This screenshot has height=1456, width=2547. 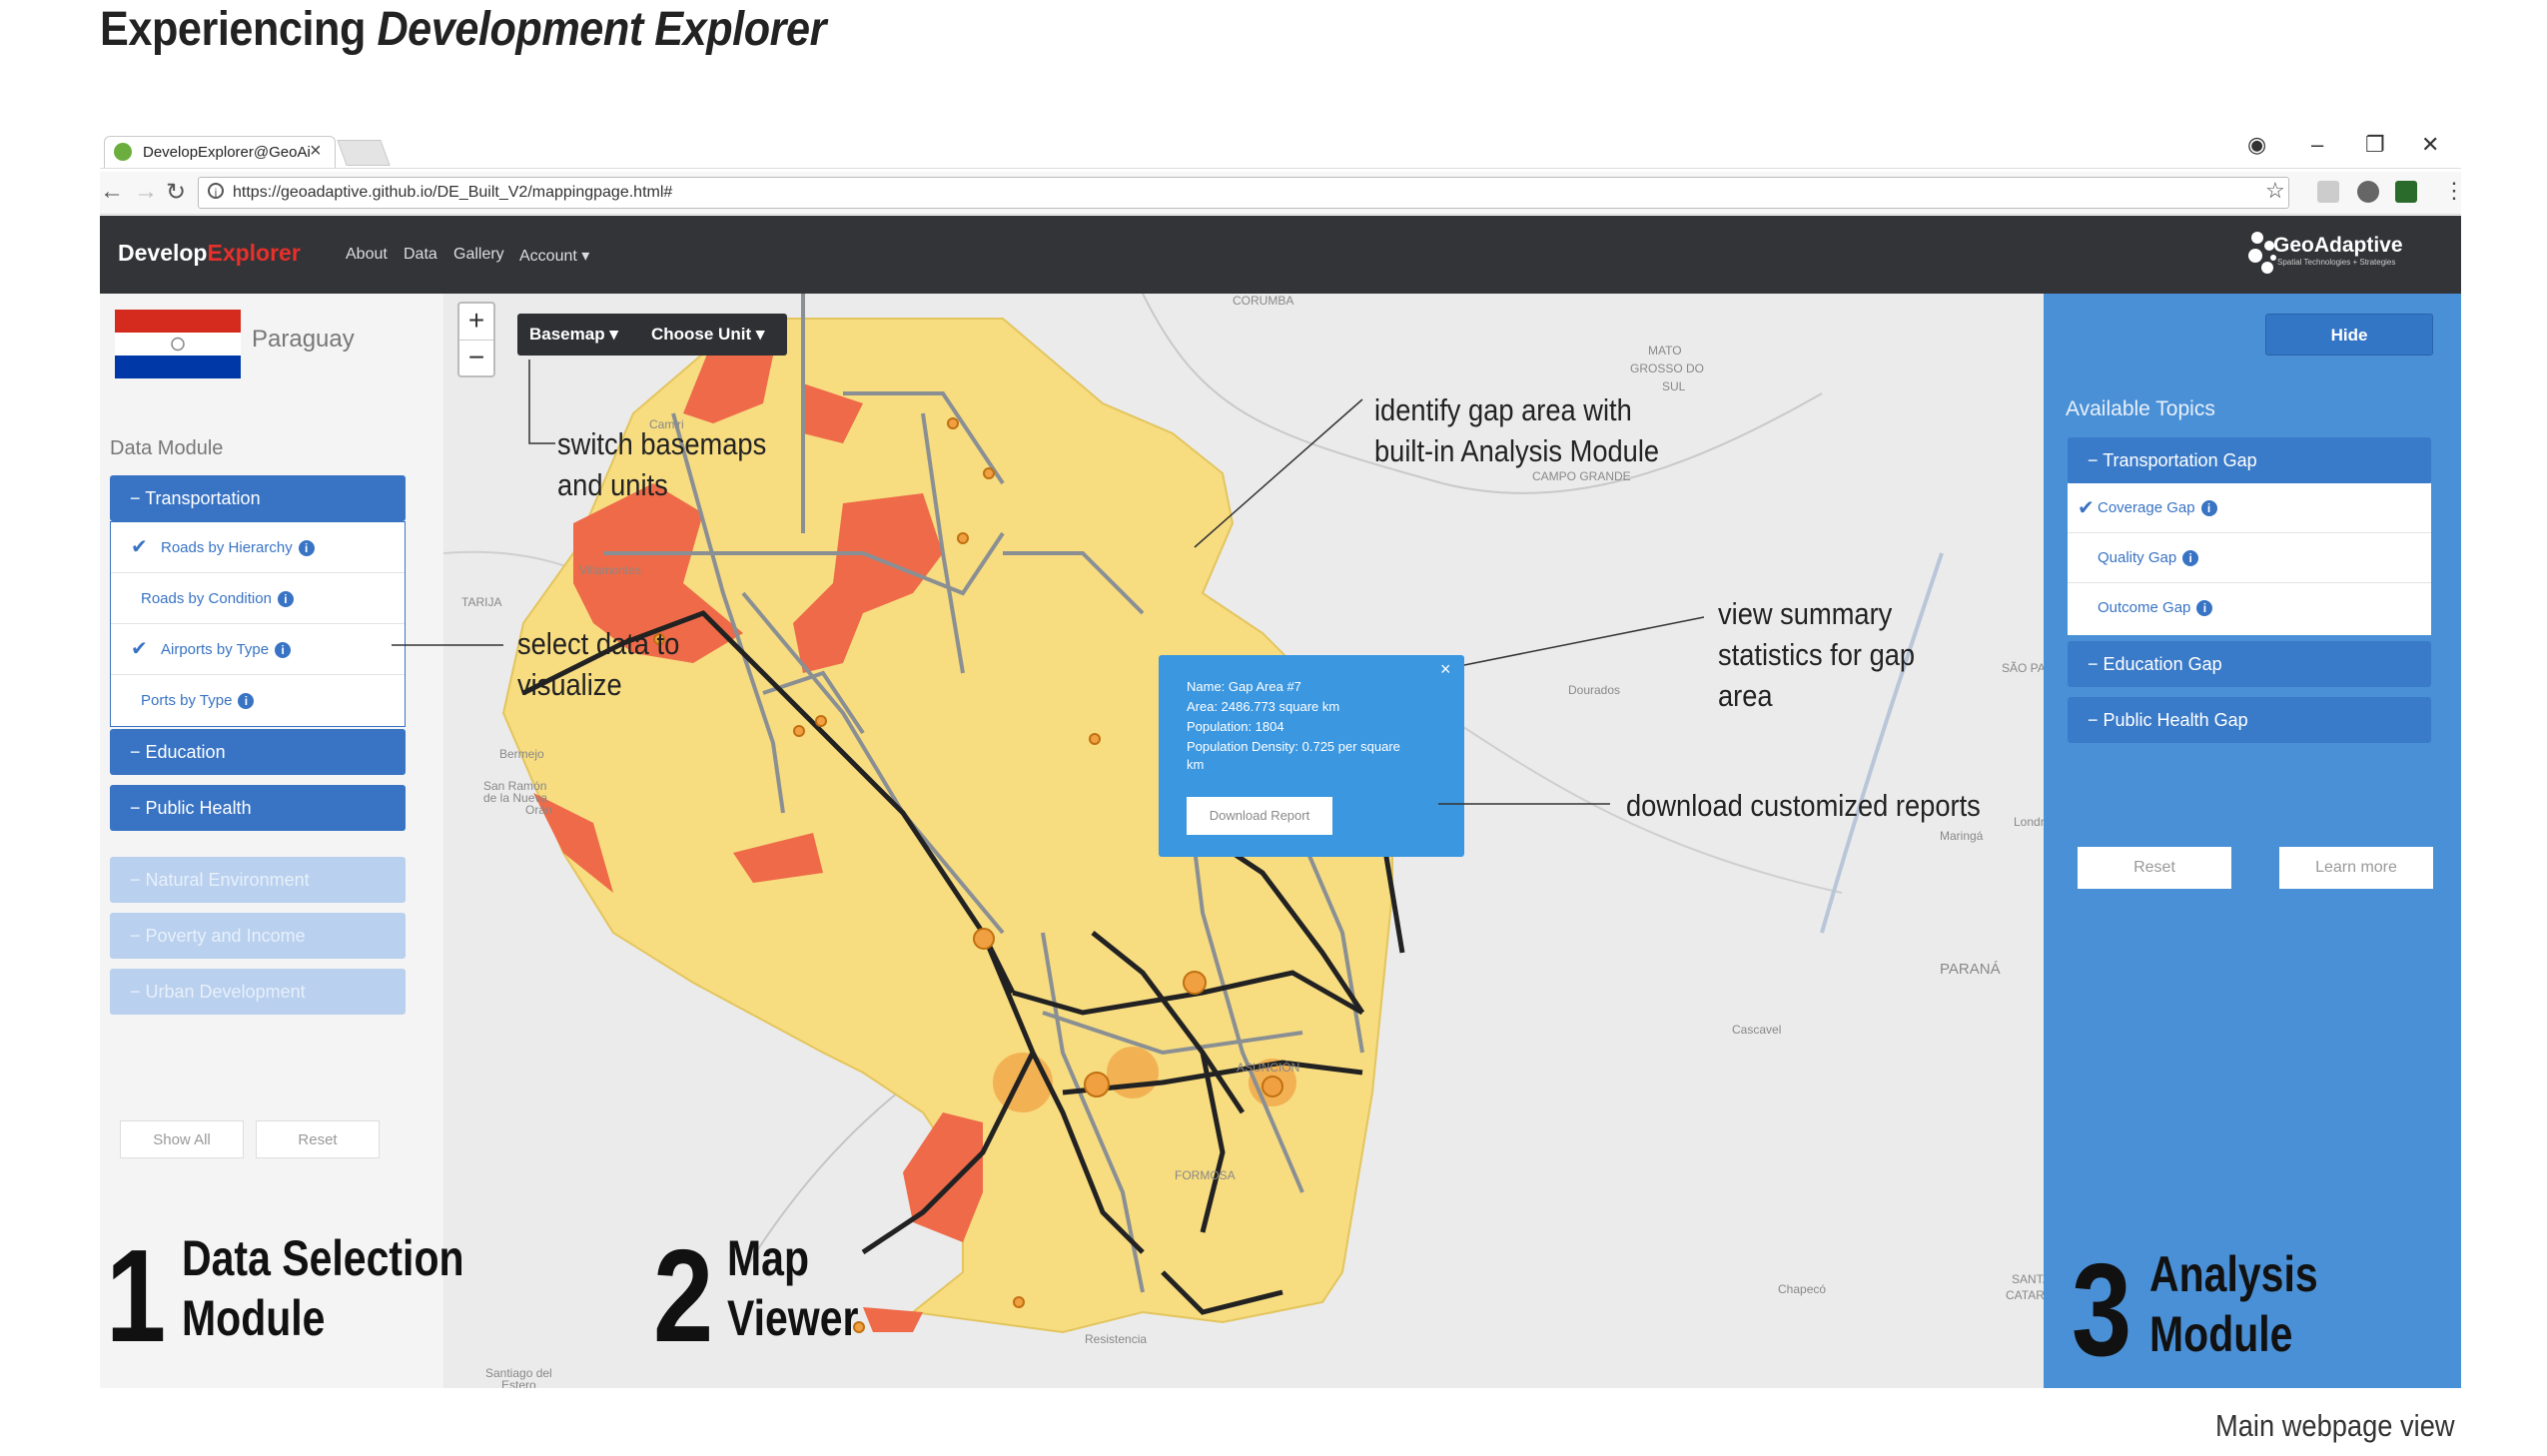 What do you see at coordinates (662, 464) in the screenshot?
I see `annotation-basemap: switch basemaps and units` at bounding box center [662, 464].